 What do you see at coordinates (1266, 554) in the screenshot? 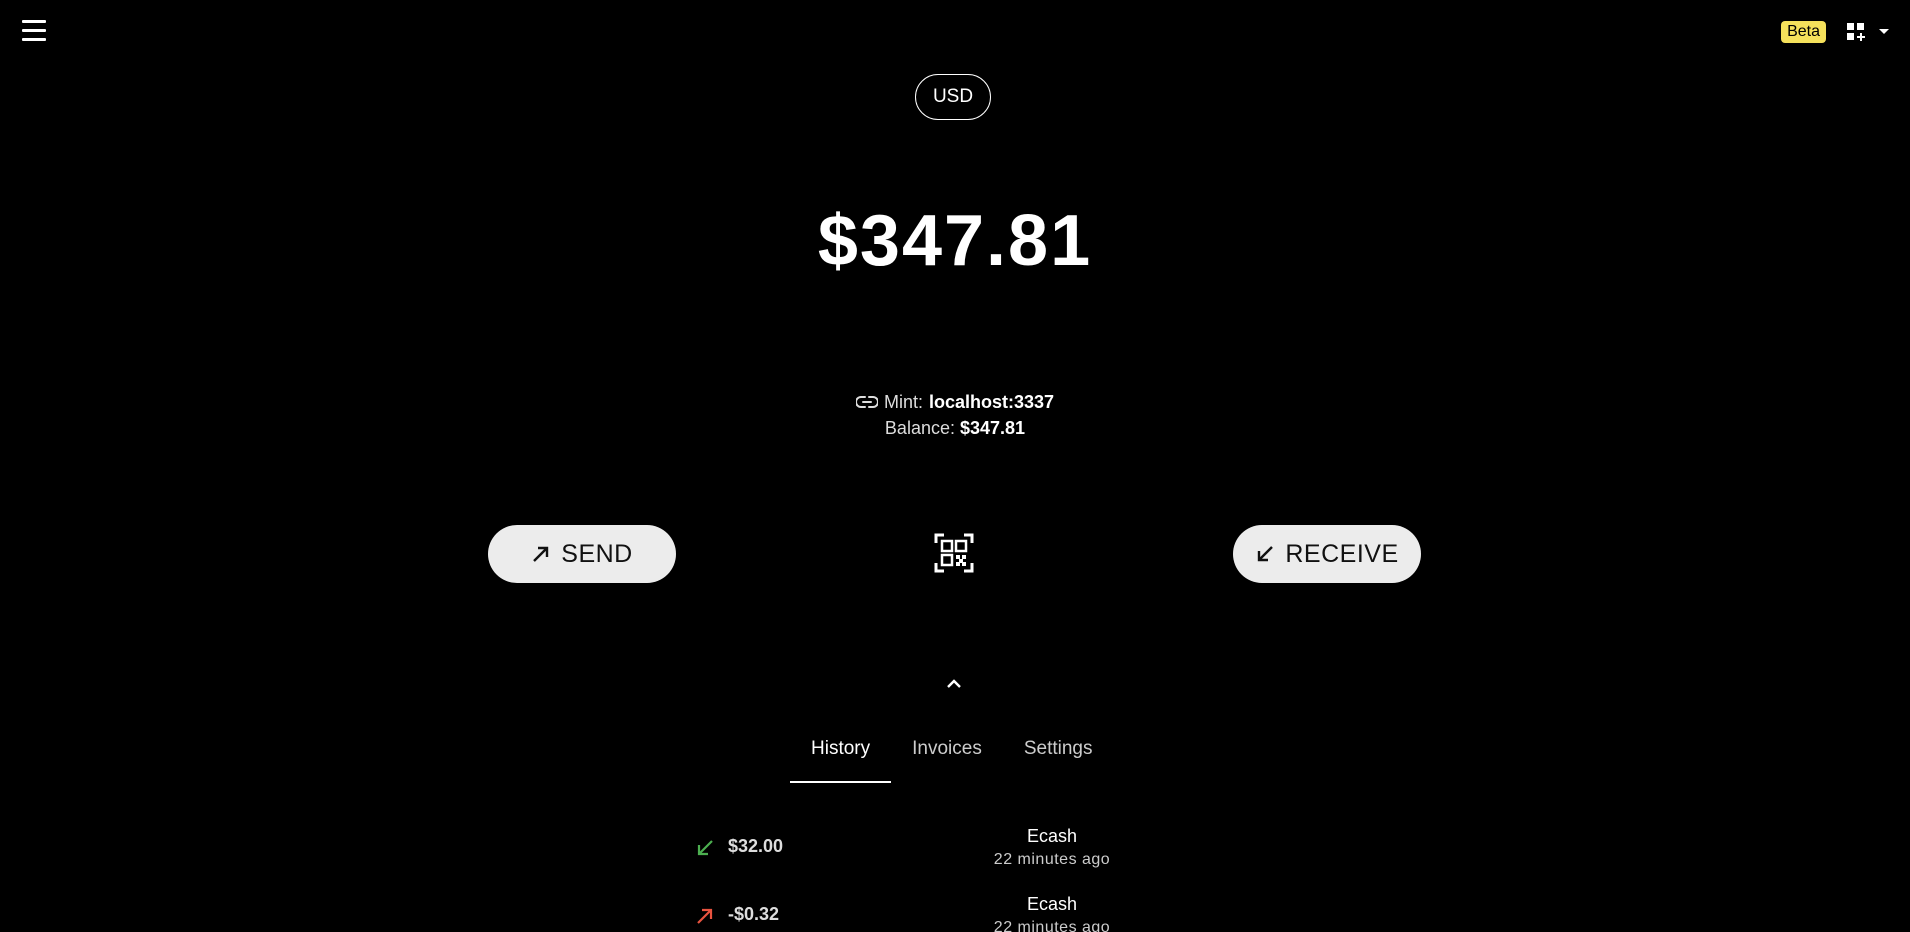
I see `arrow-down-left-icon` at bounding box center [1266, 554].